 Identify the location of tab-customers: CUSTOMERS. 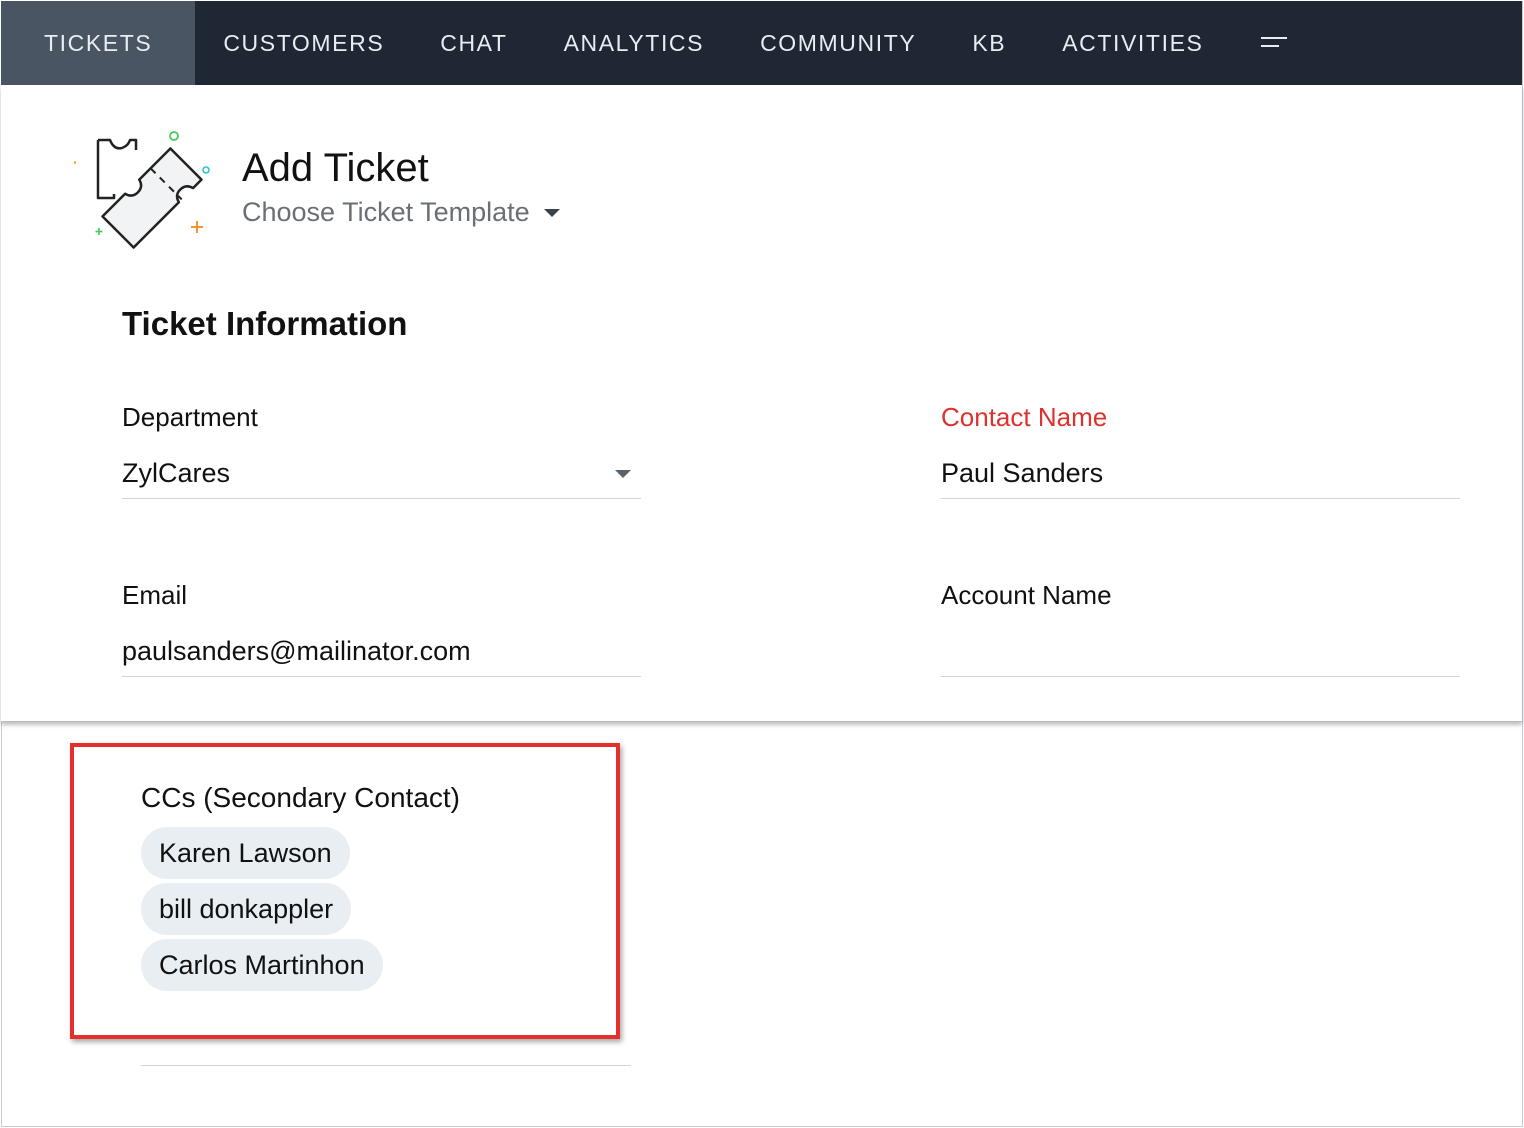
(303, 43).